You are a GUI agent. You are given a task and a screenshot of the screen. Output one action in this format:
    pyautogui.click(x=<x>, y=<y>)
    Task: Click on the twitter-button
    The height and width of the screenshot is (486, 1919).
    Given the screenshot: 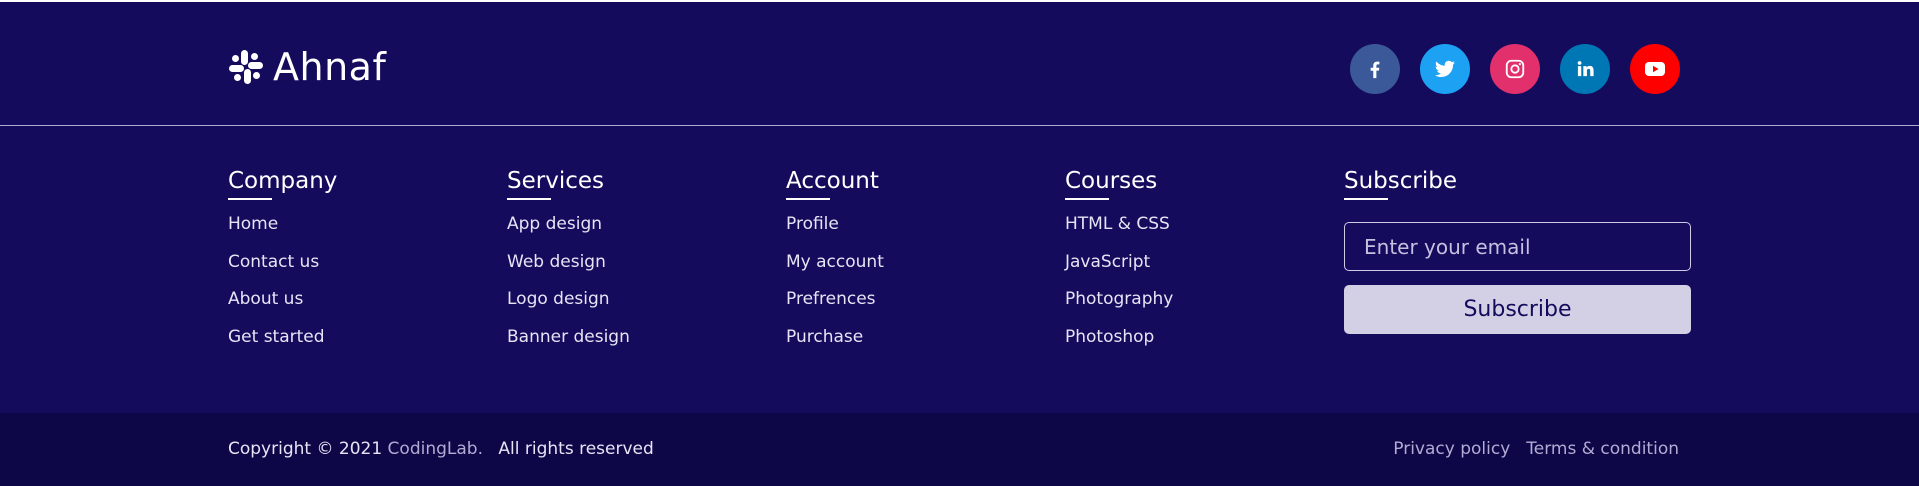 What is the action you would take?
    pyautogui.click(x=1445, y=69)
    